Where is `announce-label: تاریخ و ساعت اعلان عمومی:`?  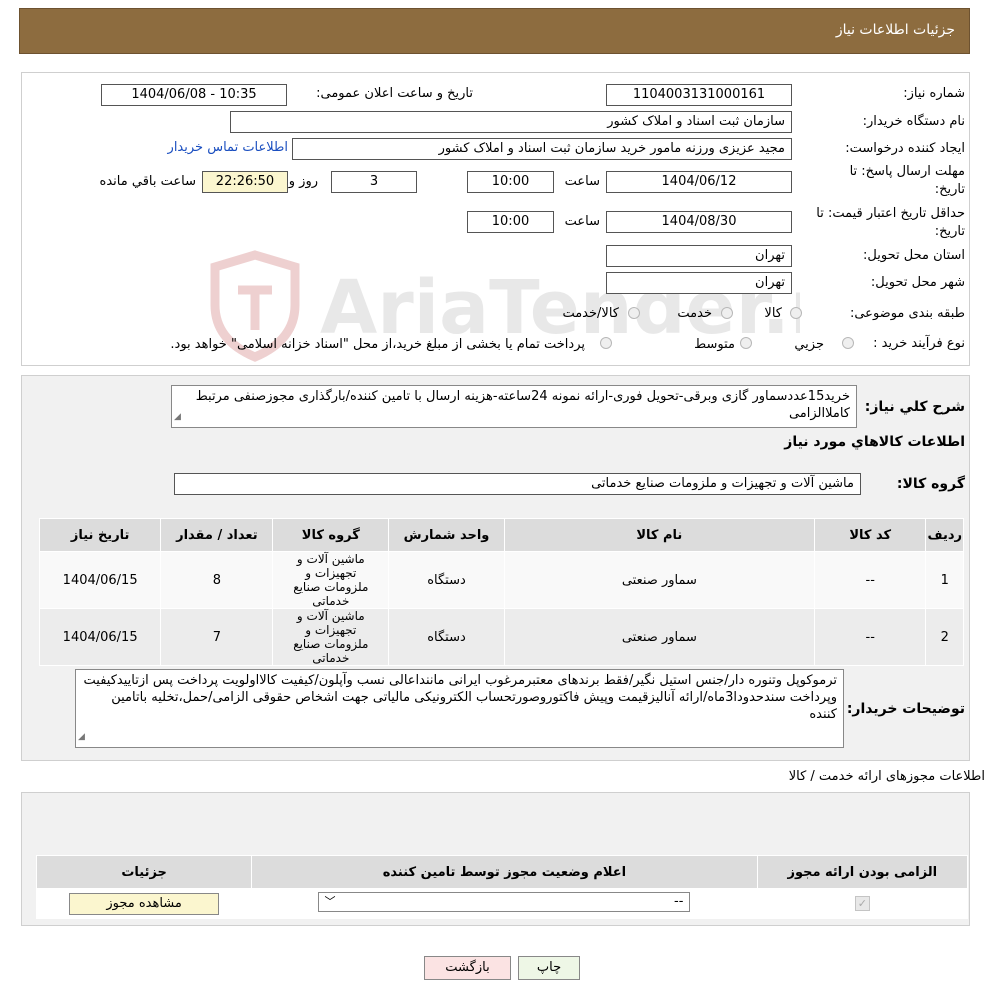 announce-label: تاریخ و ساعت اعلان عمومی: is located at coordinates (394, 93).